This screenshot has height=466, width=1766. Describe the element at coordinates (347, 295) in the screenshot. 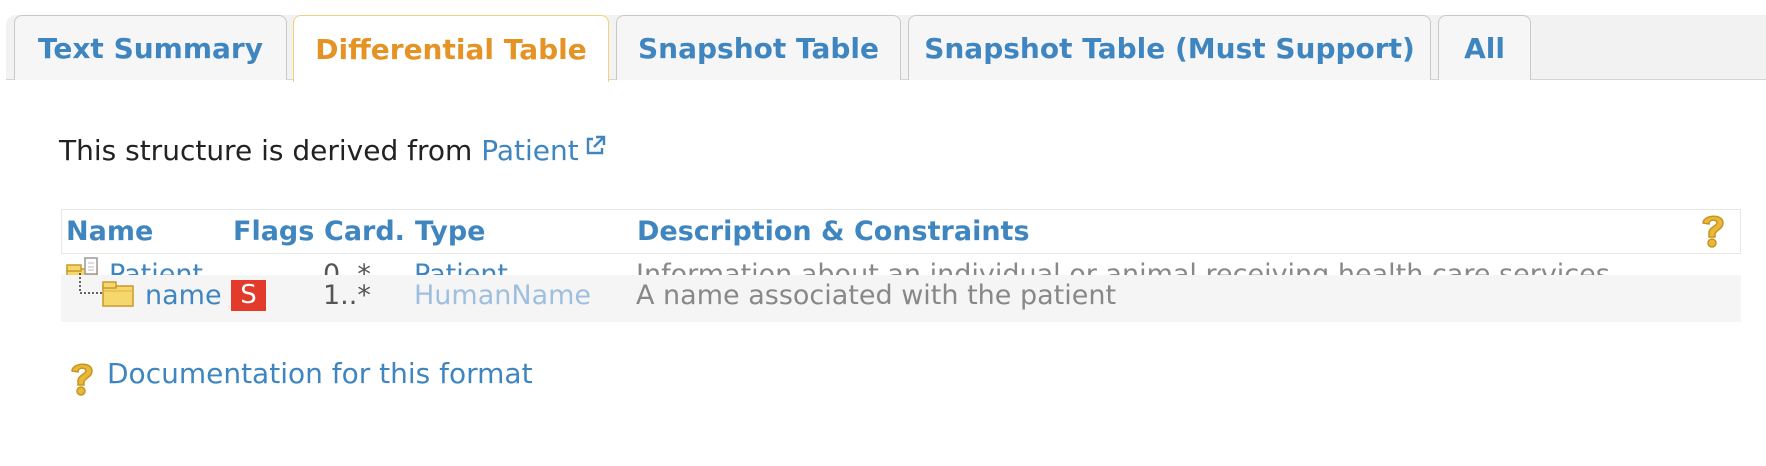

I see `cardinality: 1..*` at that location.